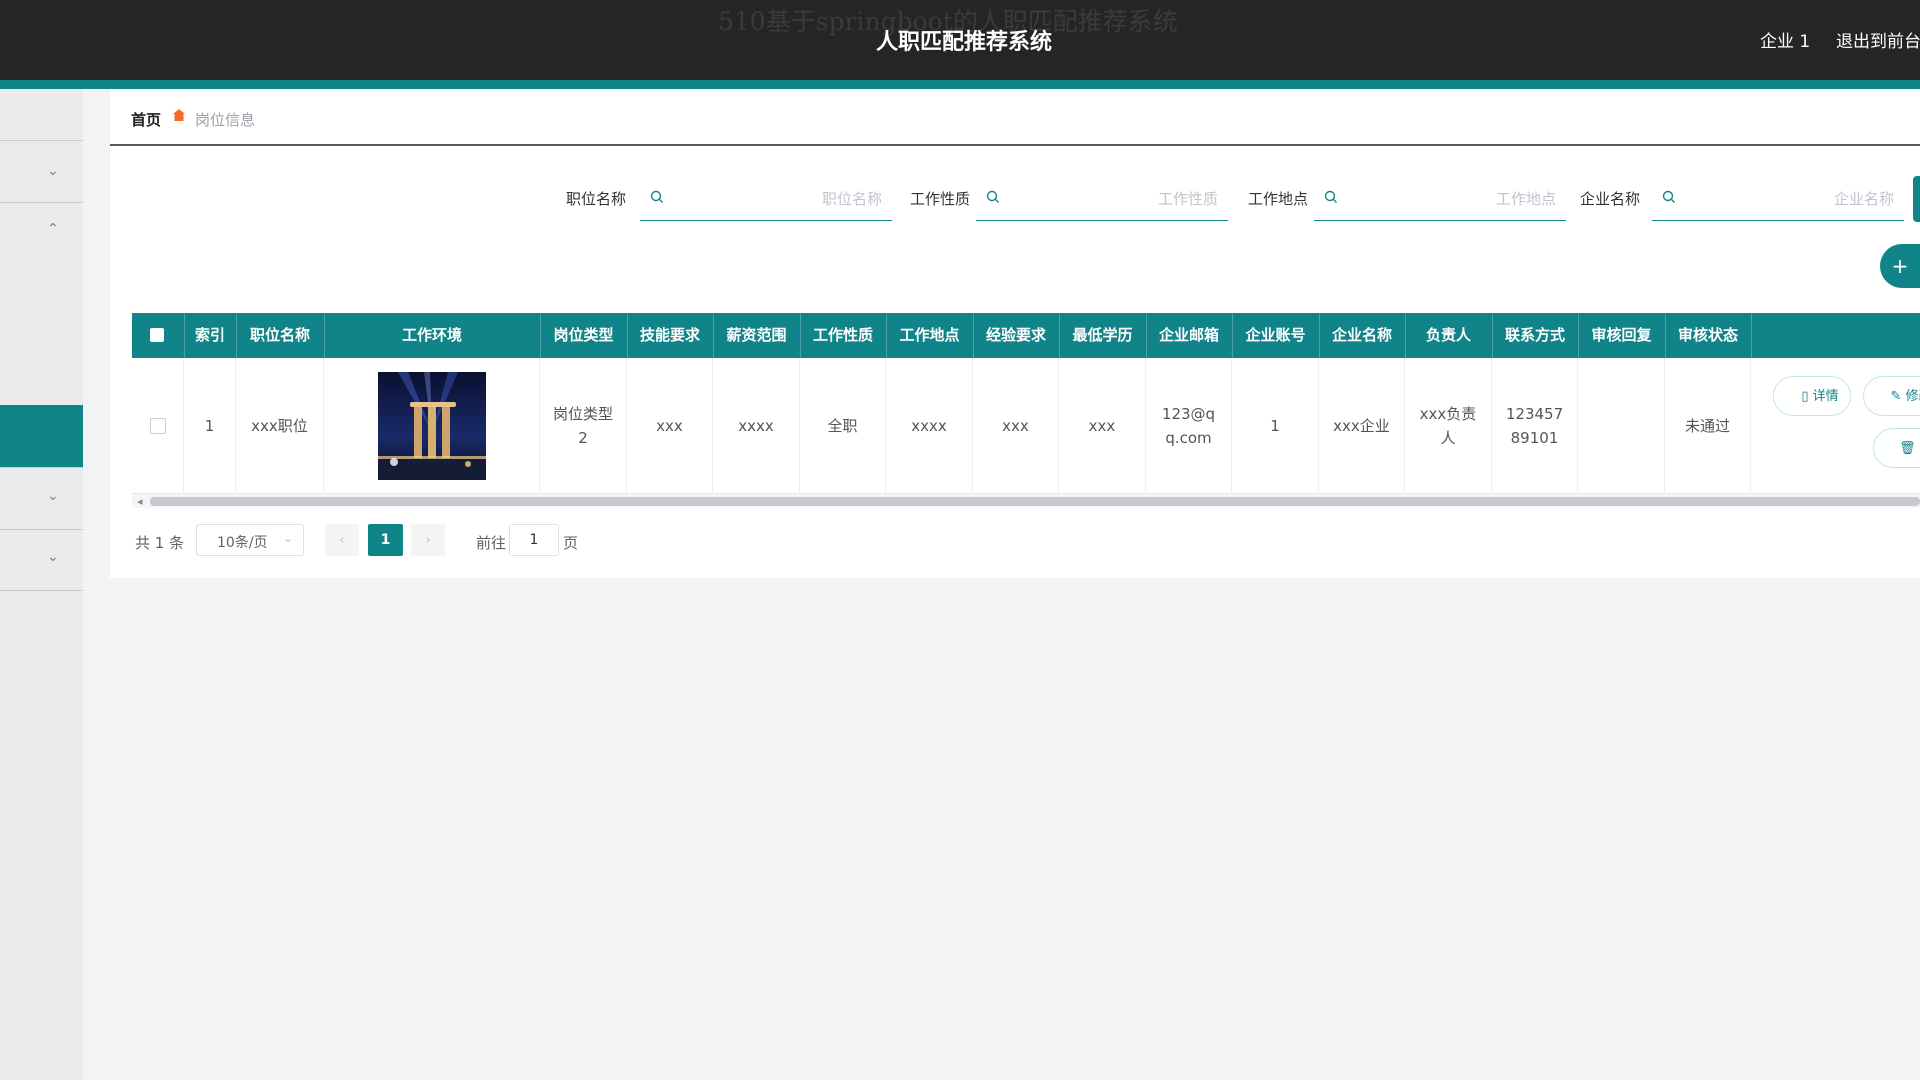  I want to click on search-job-nature, so click(1102, 198).